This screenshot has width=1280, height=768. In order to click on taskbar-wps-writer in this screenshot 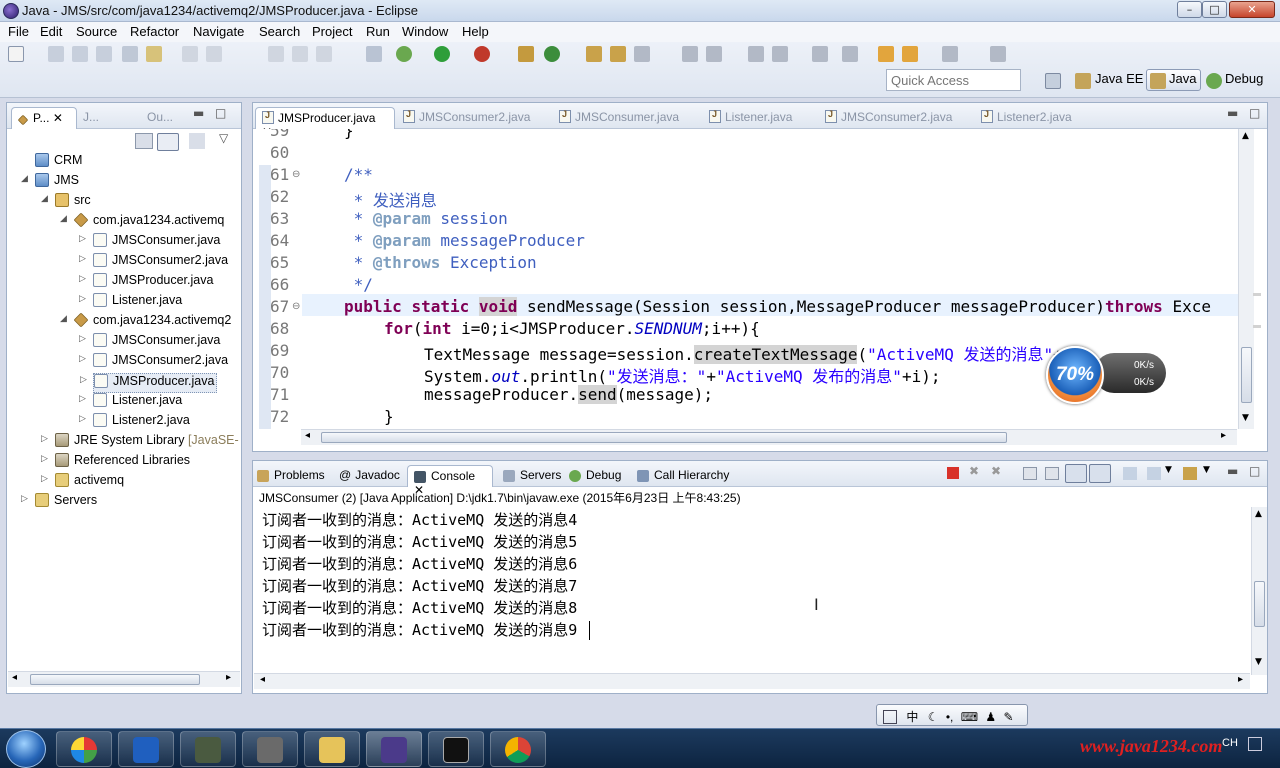, I will do `click(146, 749)`.